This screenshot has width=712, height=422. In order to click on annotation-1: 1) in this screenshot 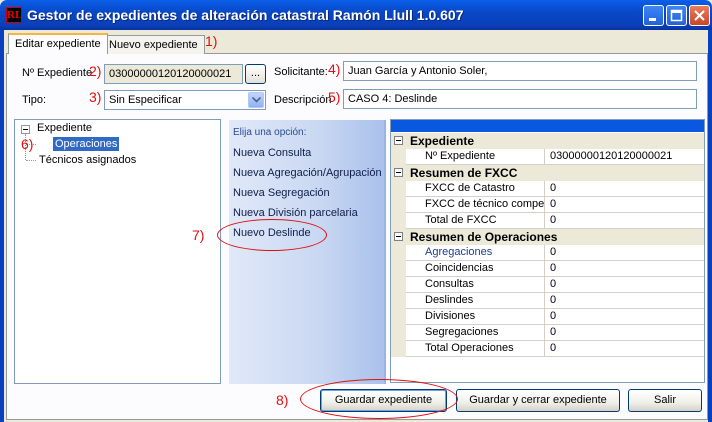, I will do `click(211, 41)`.